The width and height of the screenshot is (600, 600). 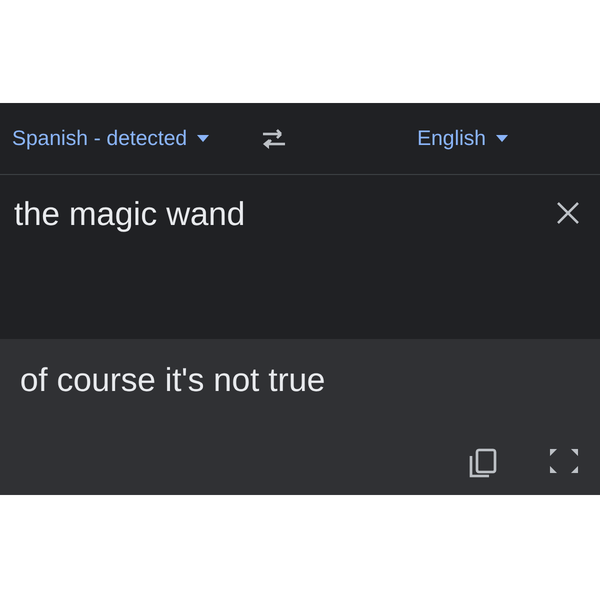 What do you see at coordinates (173, 380) in the screenshot?
I see `translation-text: of course it's not true` at bounding box center [173, 380].